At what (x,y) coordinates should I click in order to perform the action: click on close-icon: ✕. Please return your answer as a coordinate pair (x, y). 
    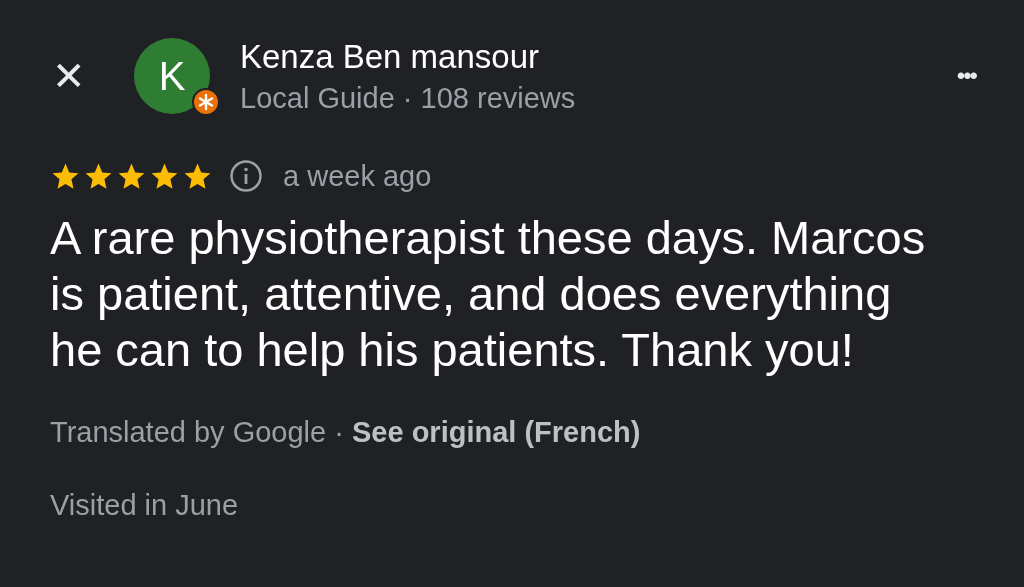
    Looking at the image, I should click on (77, 76).